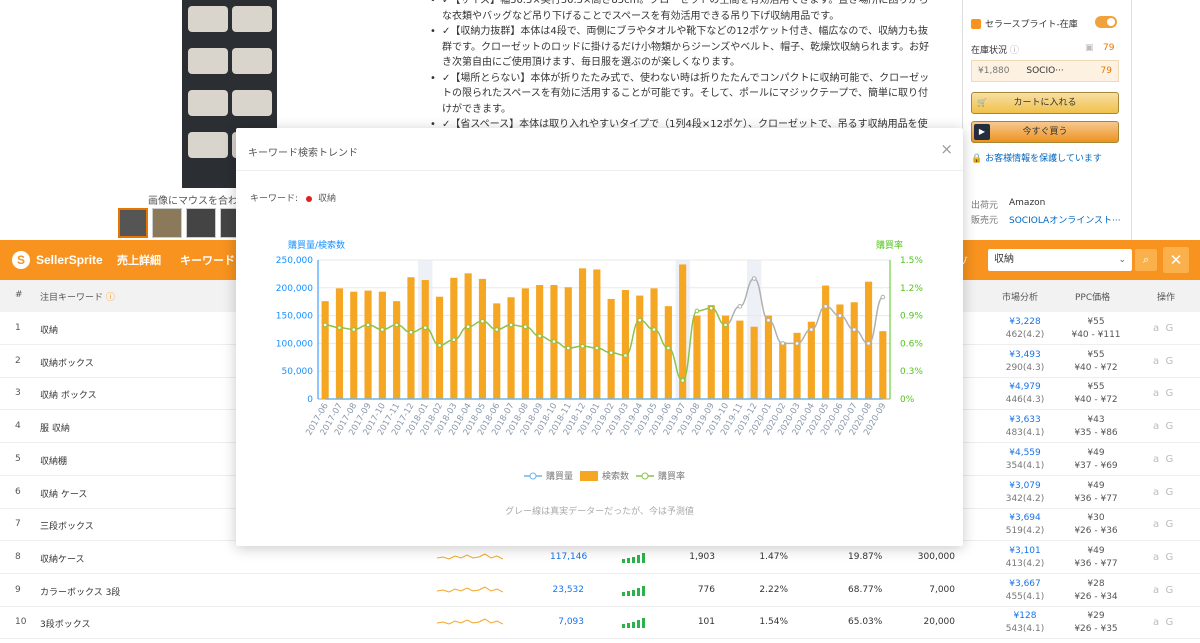 The width and height of the screenshot is (1200, 643). Describe the element at coordinates (567, 622) in the screenshot. I see `row-searches: 7,093` at that location.